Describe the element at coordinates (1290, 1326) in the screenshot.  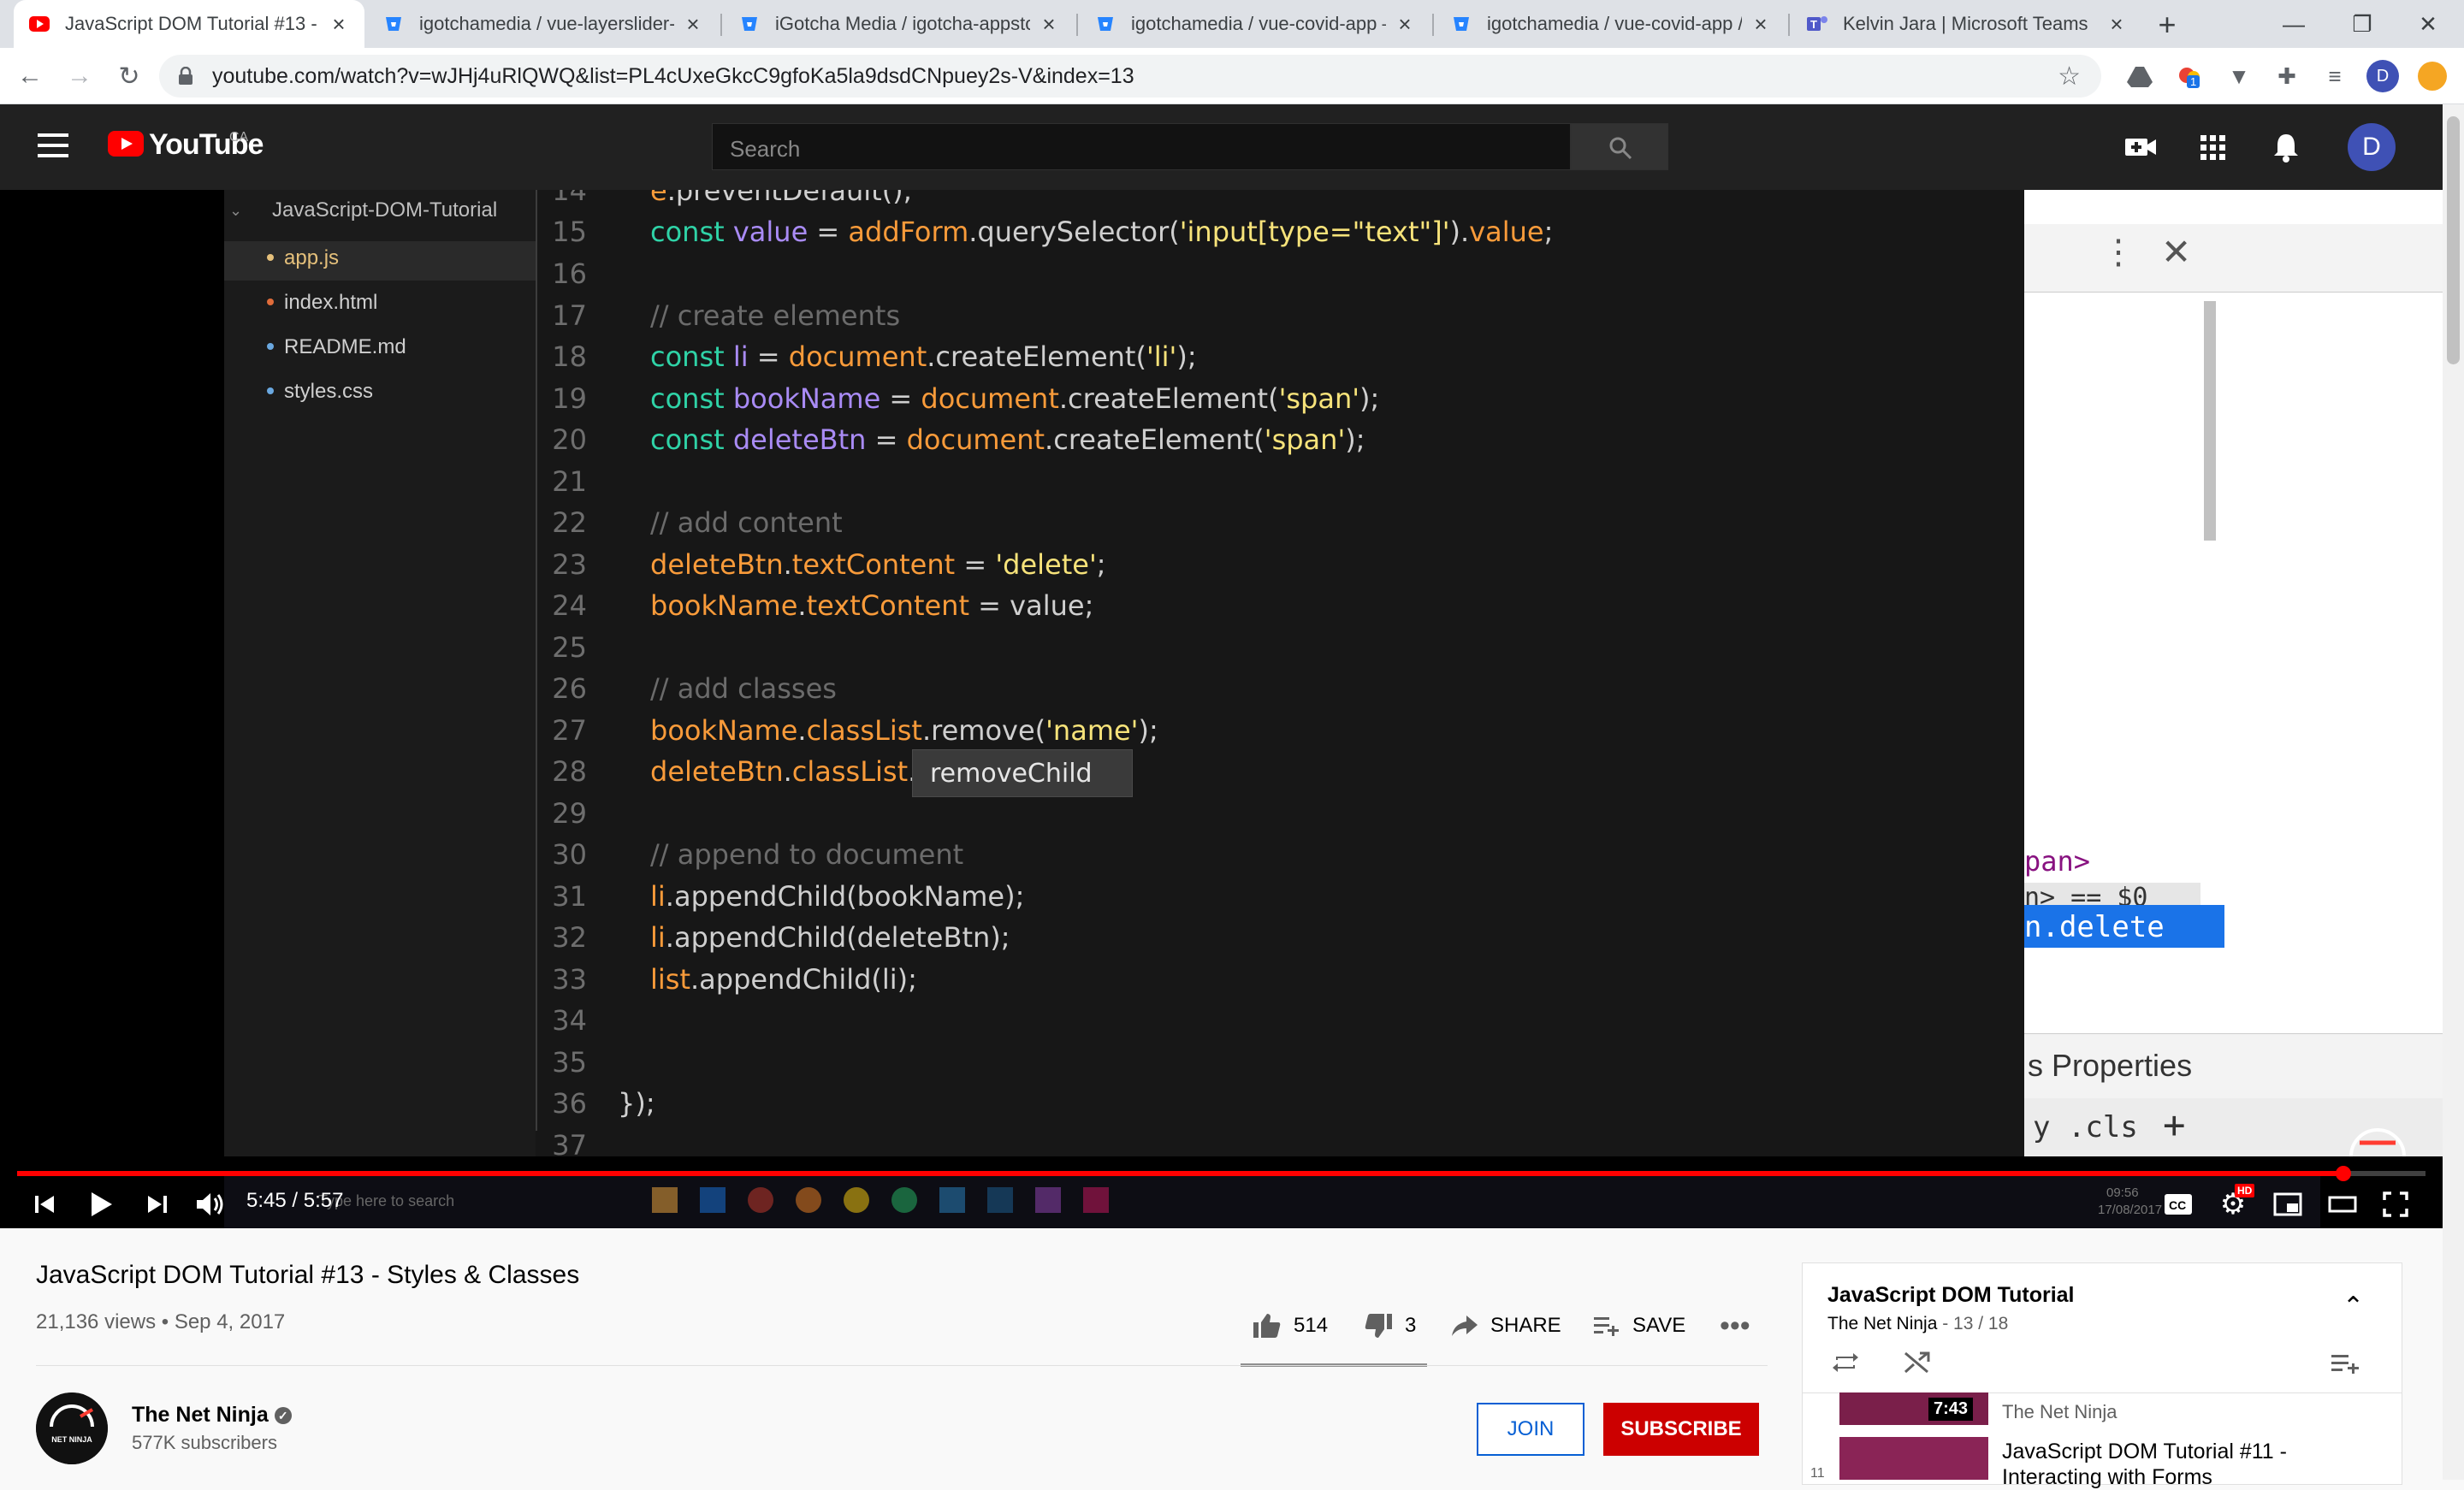
I see `like-button: 514` at that location.